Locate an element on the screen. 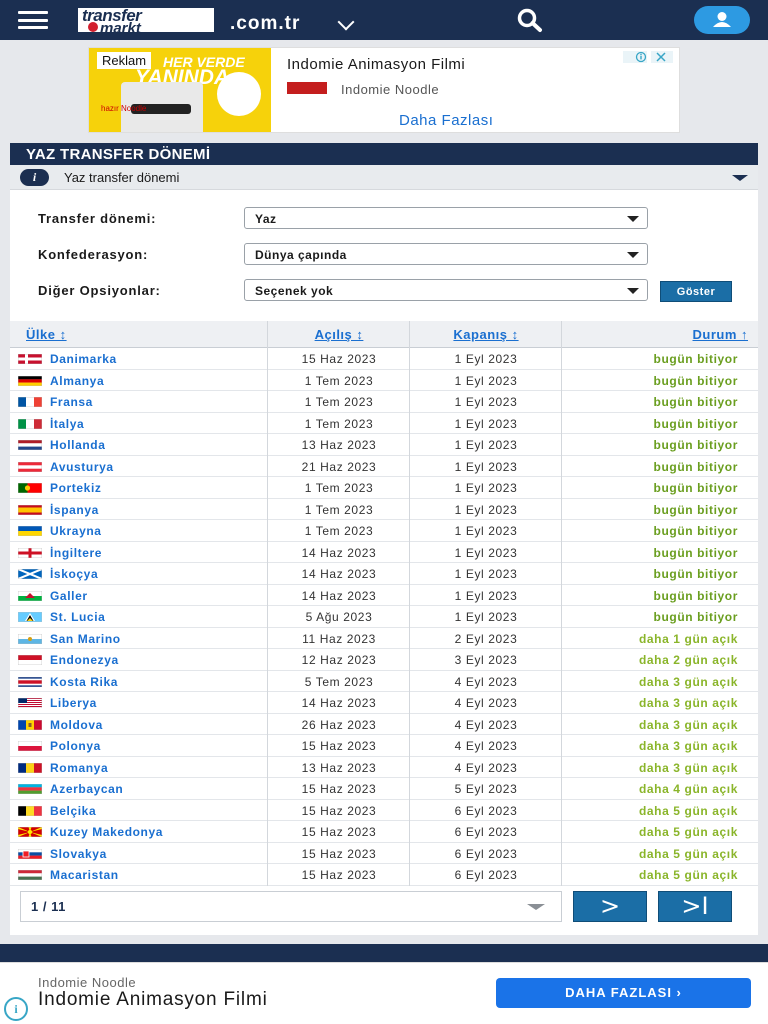 The height and width of the screenshot is (1024, 768). ad-info-icon: i is located at coordinates (16, 1009).